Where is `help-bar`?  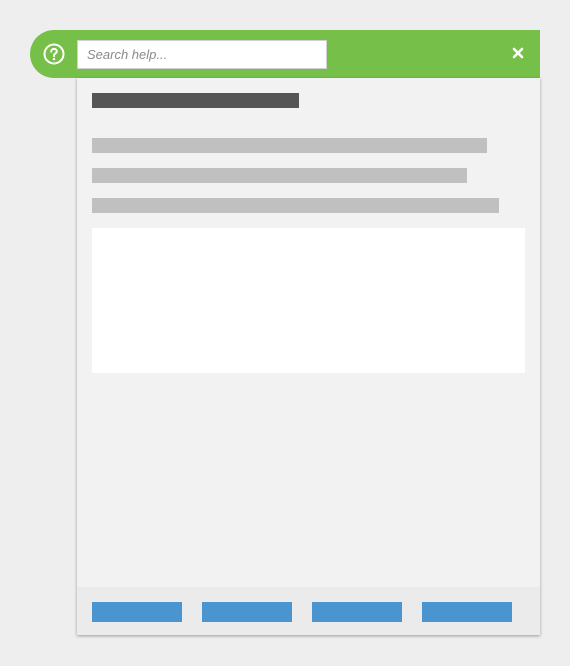
help-bar is located at coordinates (285, 54).